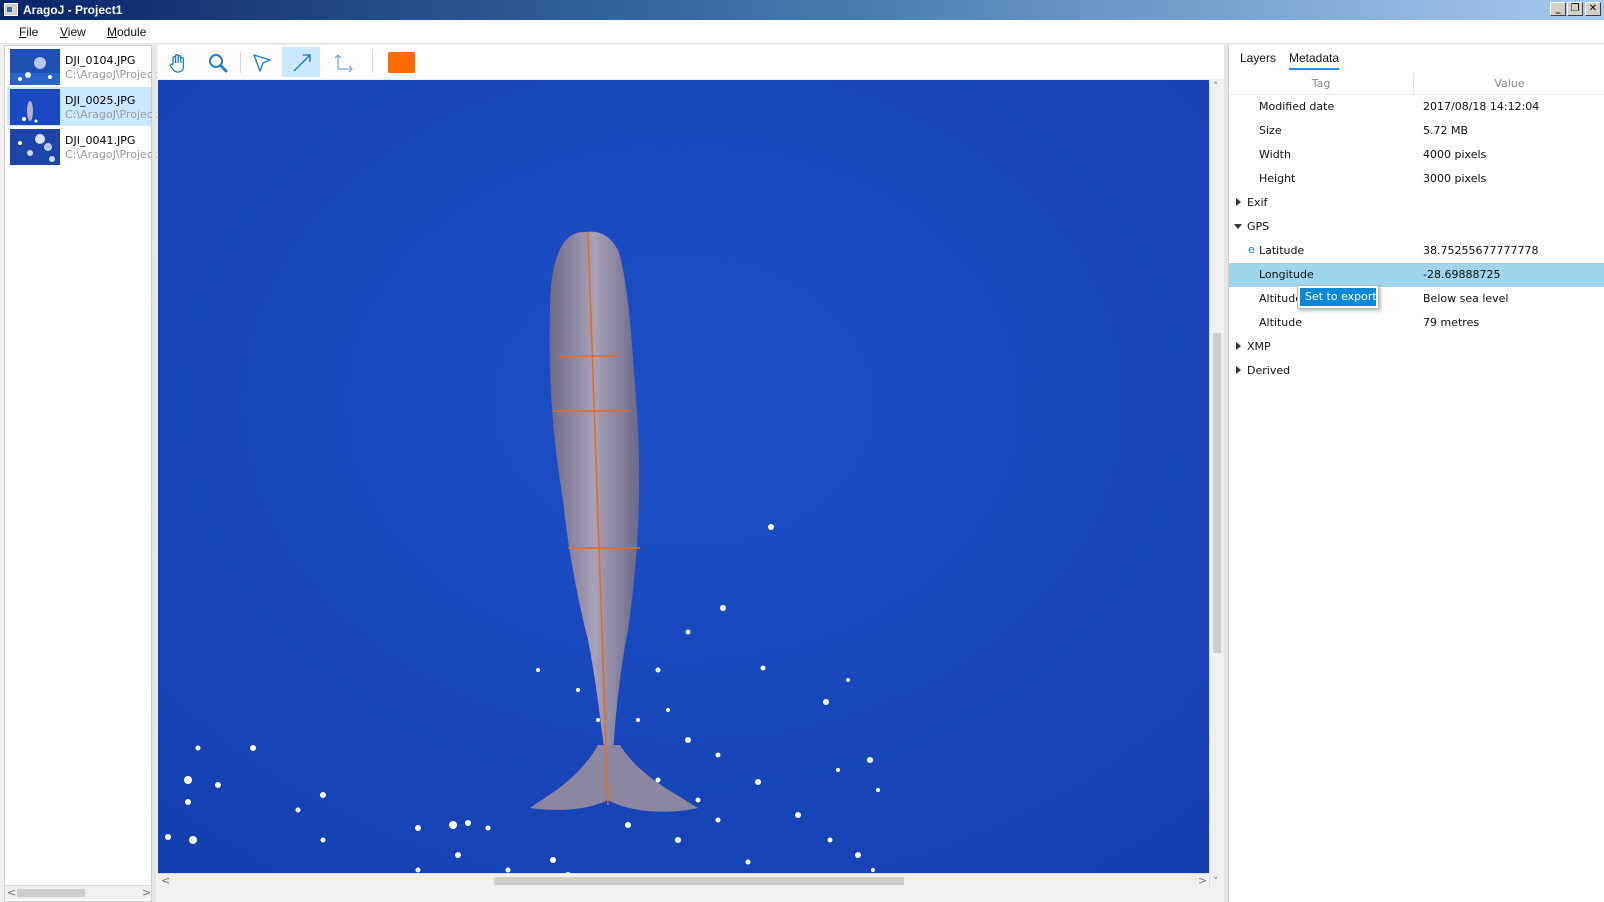  I want to click on metadata-row: Modified date 2017/08/18 14:12:04, so click(1416, 107).